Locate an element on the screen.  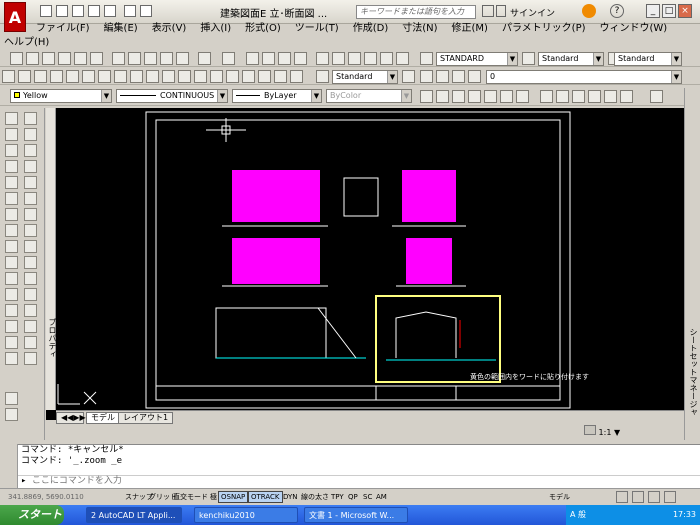
properties-icon is located at coordinates (322, 58).